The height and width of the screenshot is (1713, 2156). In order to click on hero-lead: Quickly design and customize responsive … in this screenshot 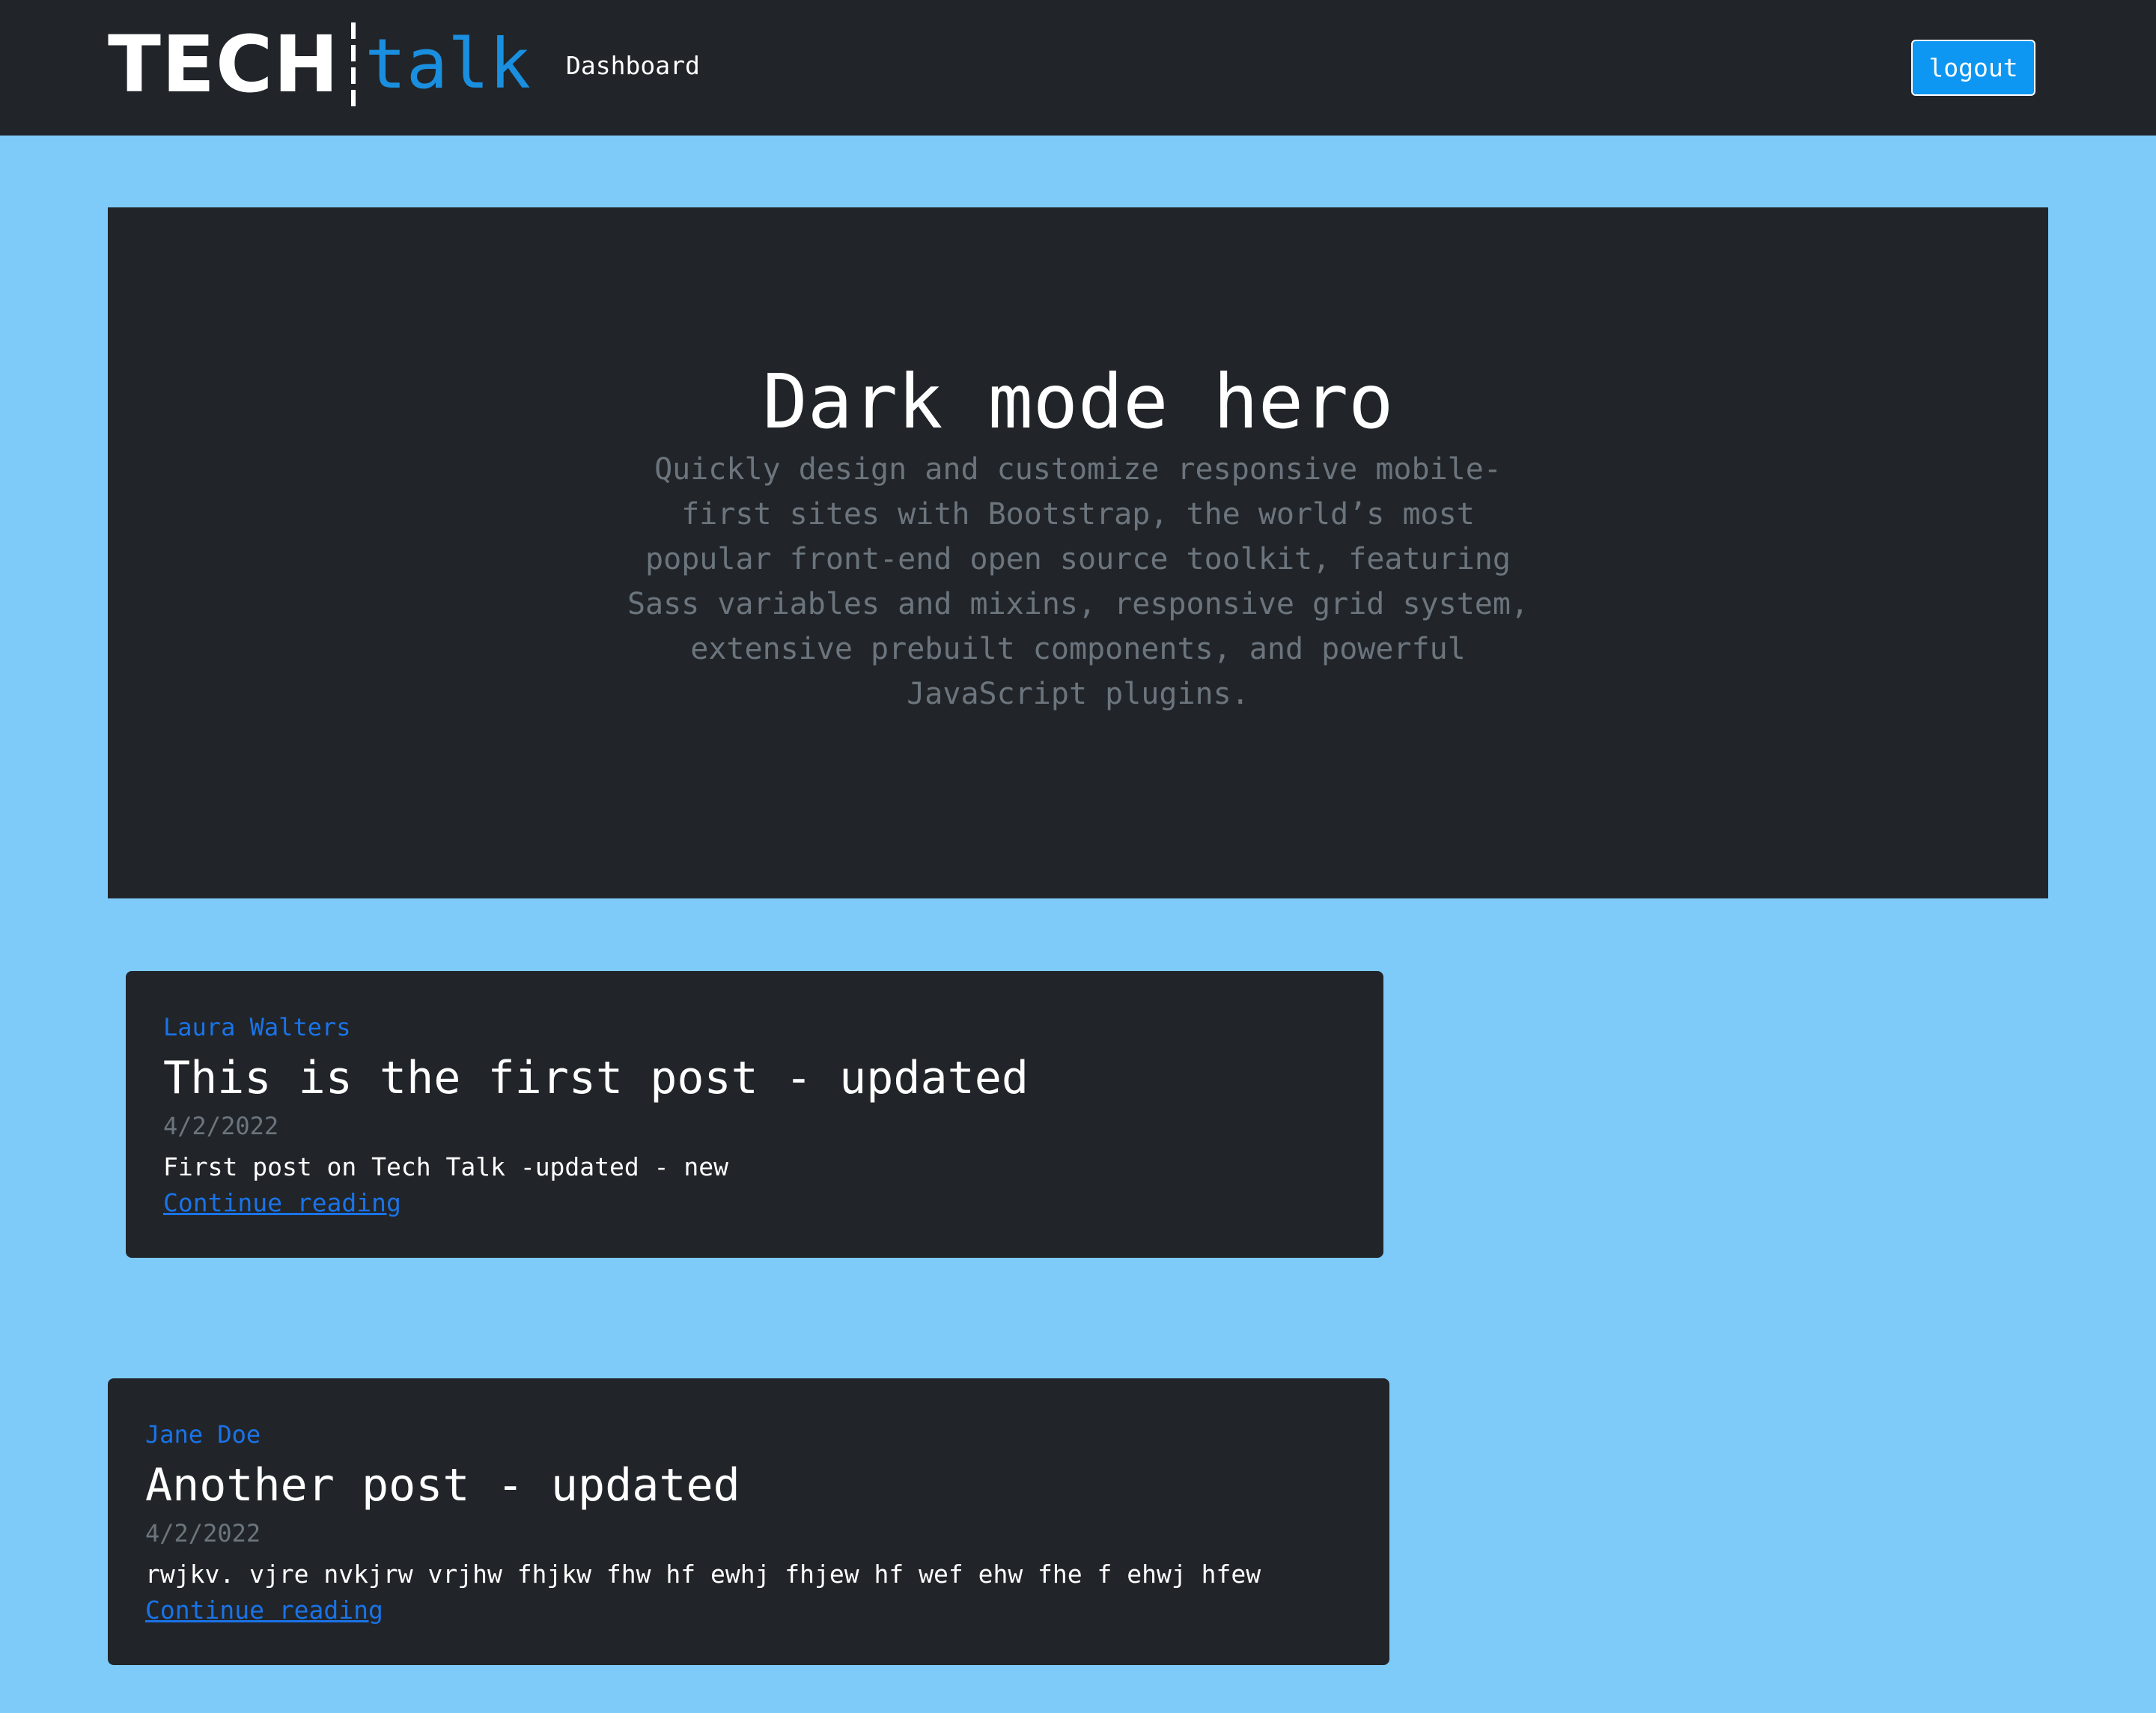, I will do `click(1078, 581)`.